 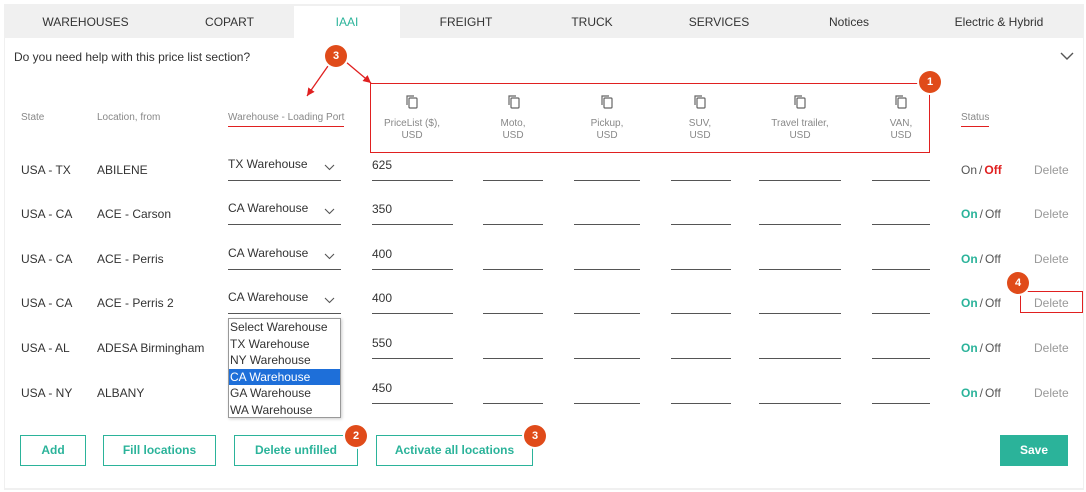 I want to click on annotation-badge-1: 1, so click(x=930, y=82).